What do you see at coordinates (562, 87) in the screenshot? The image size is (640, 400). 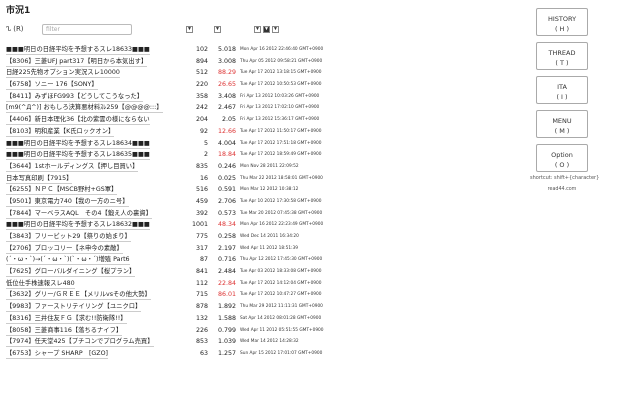 I see `ita-label: ITA` at bounding box center [562, 87].